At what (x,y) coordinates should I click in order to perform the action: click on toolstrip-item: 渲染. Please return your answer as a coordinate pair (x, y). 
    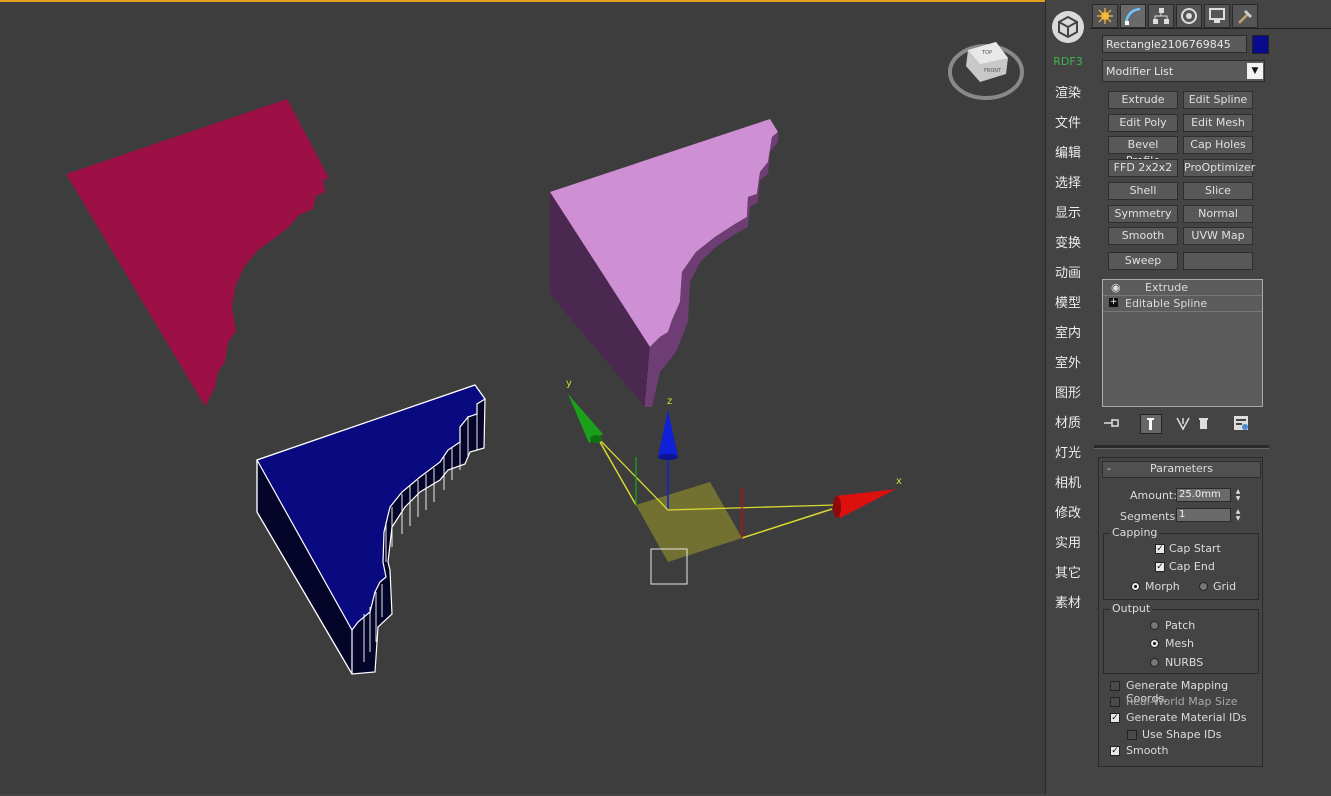
    Looking at the image, I should click on (1068, 91).